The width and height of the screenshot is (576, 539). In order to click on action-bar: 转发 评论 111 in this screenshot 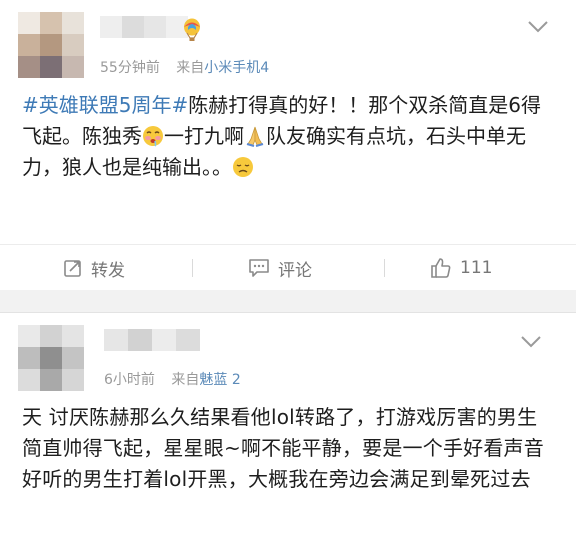, I will do `click(288, 267)`.